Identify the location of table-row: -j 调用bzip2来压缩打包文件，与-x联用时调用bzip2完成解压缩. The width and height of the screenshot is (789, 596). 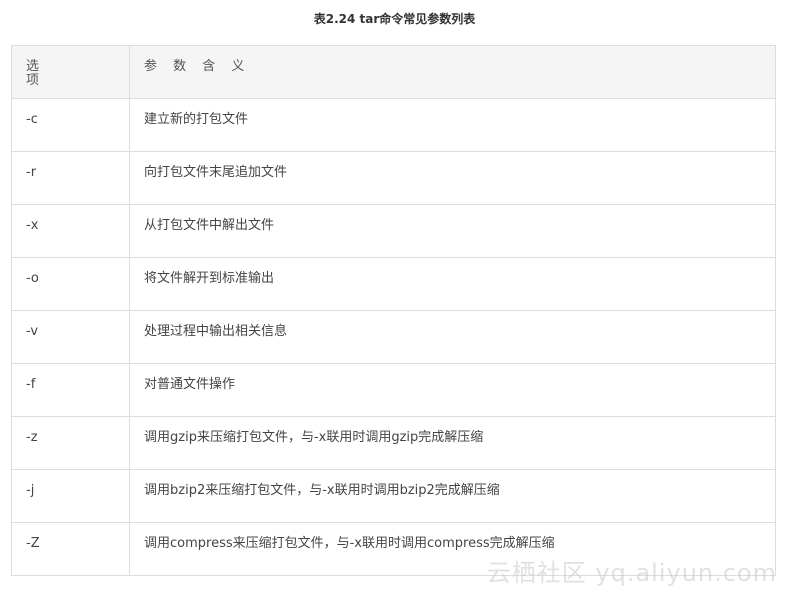
(393, 496).